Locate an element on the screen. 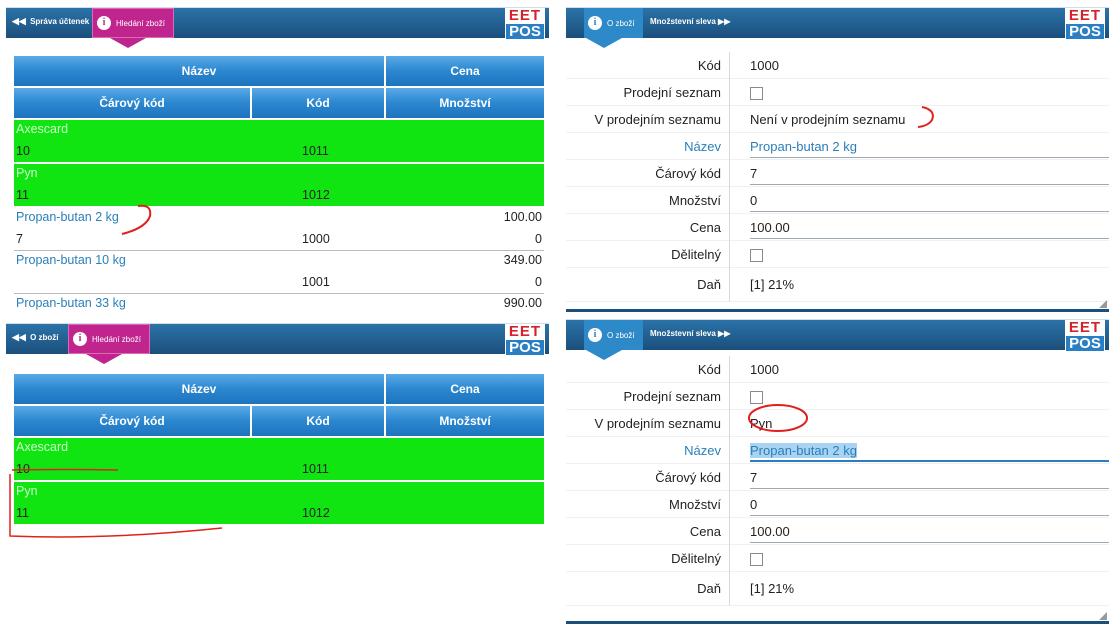 The height and width of the screenshot is (624, 1109). field-label: Prodejní seznam is located at coordinates (672, 396).